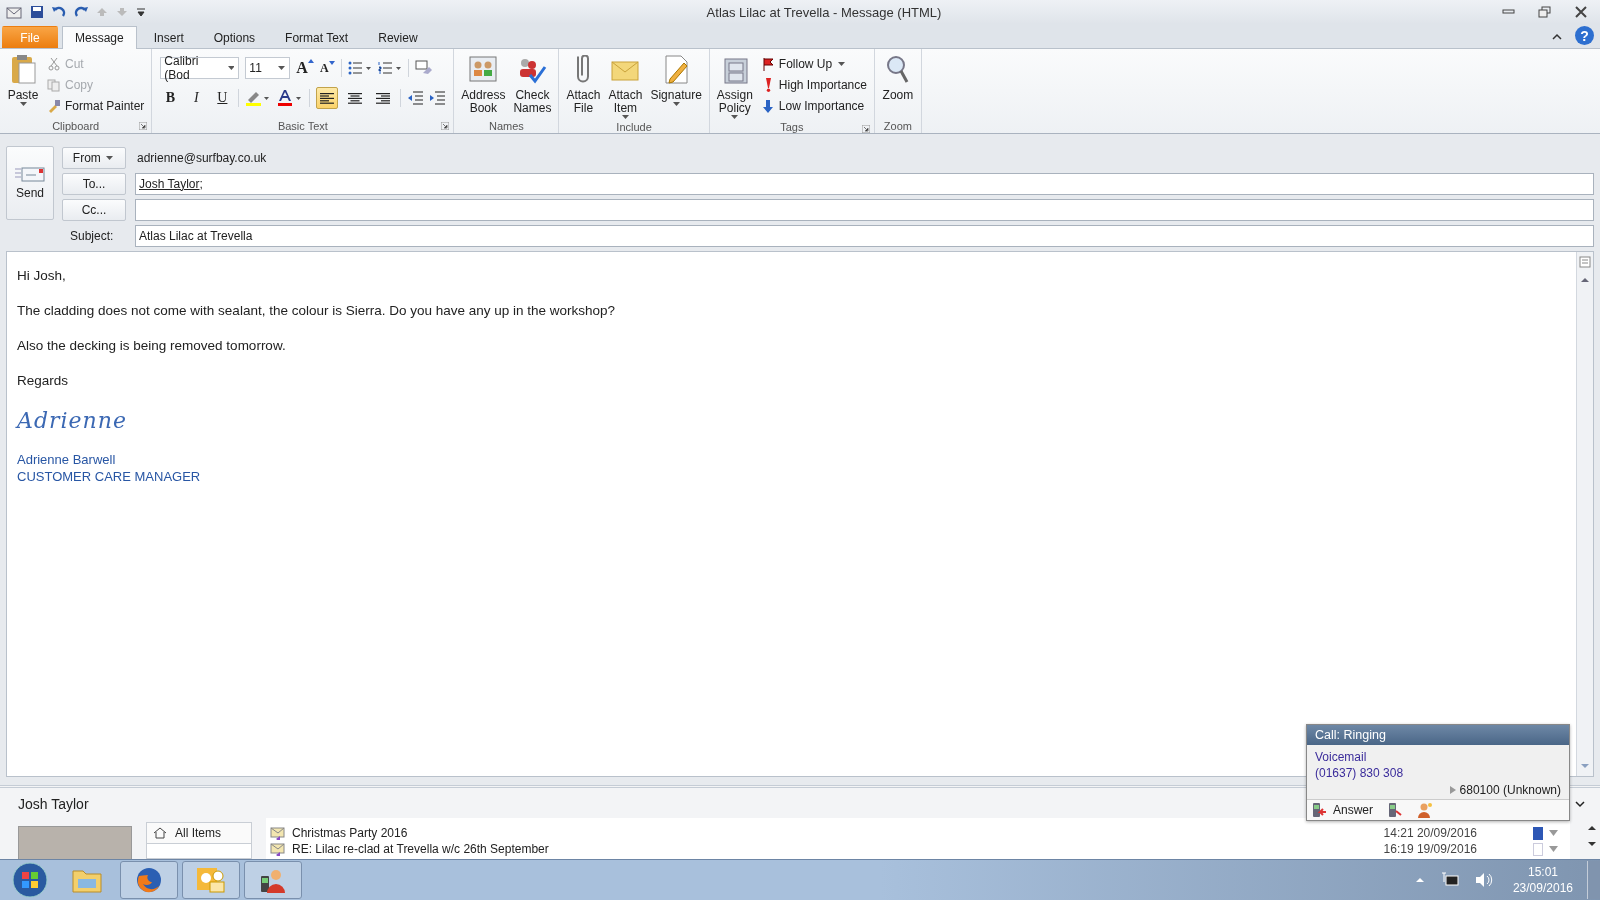  I want to click on calendar-mail-icon, so click(211, 880).